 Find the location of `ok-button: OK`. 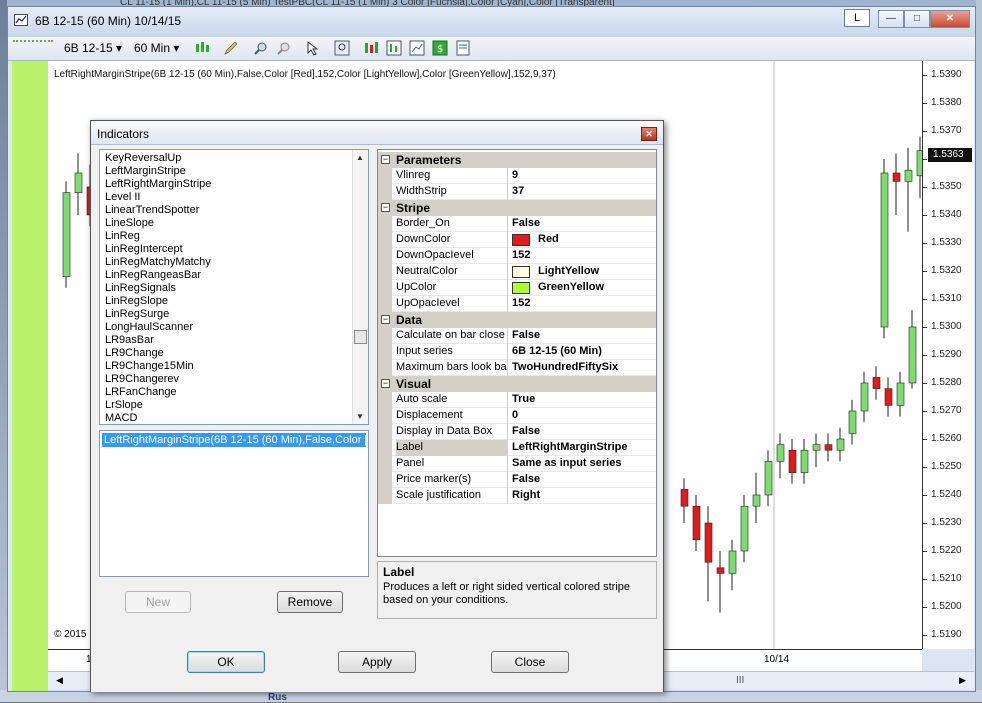

ok-button: OK is located at coordinates (226, 662).